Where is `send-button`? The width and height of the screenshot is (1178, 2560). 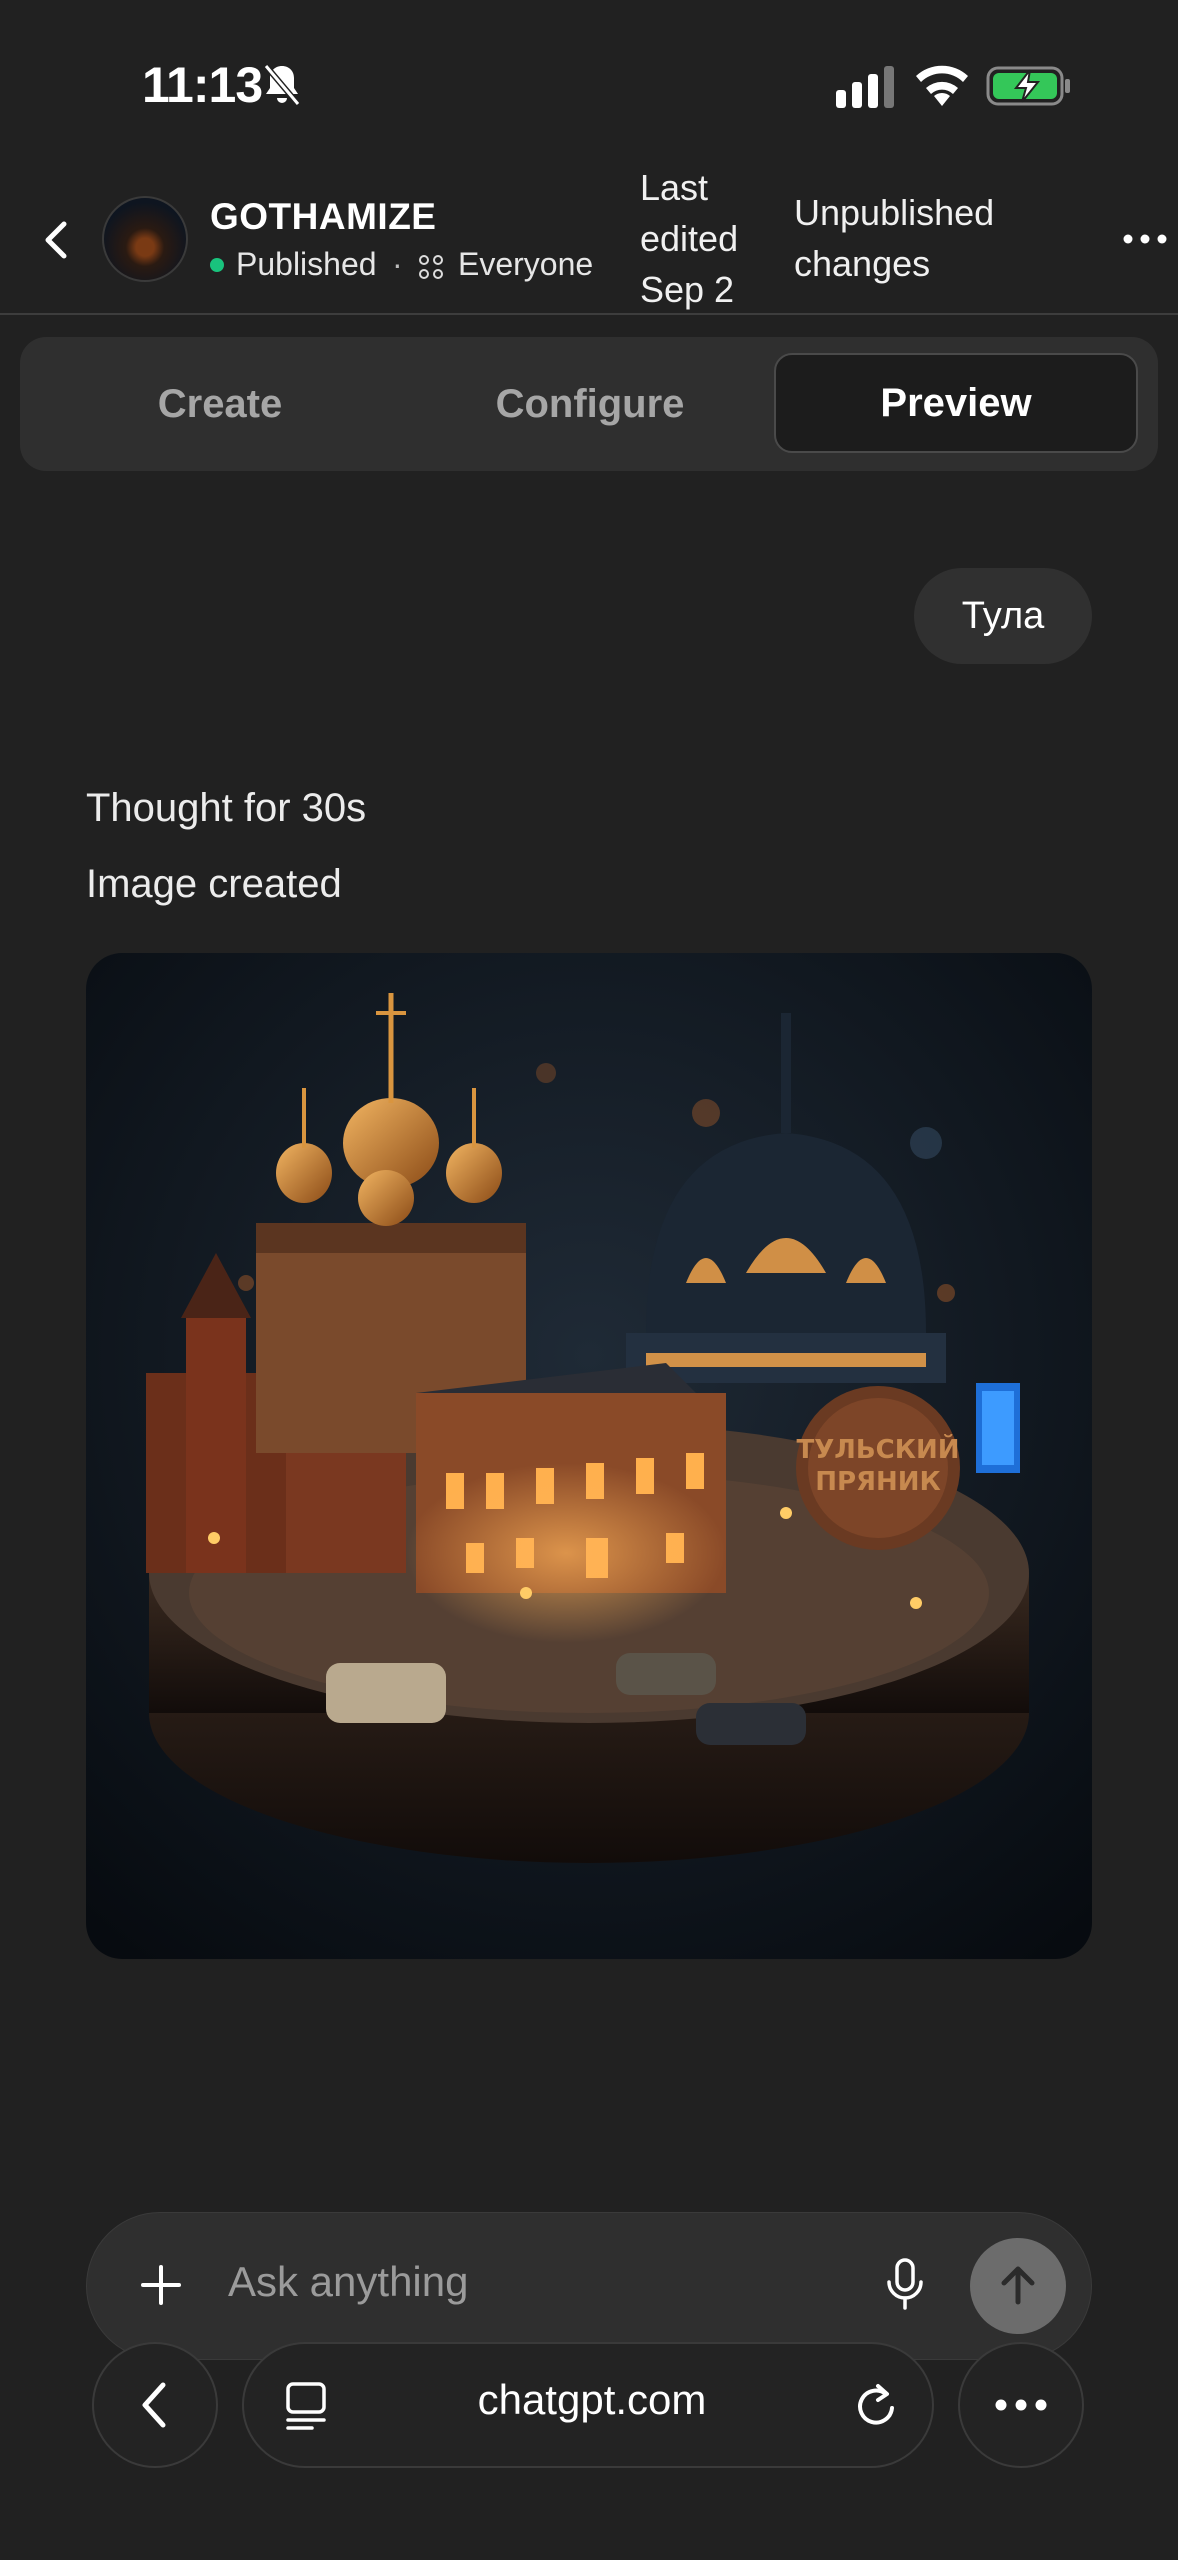 send-button is located at coordinates (1018, 2286).